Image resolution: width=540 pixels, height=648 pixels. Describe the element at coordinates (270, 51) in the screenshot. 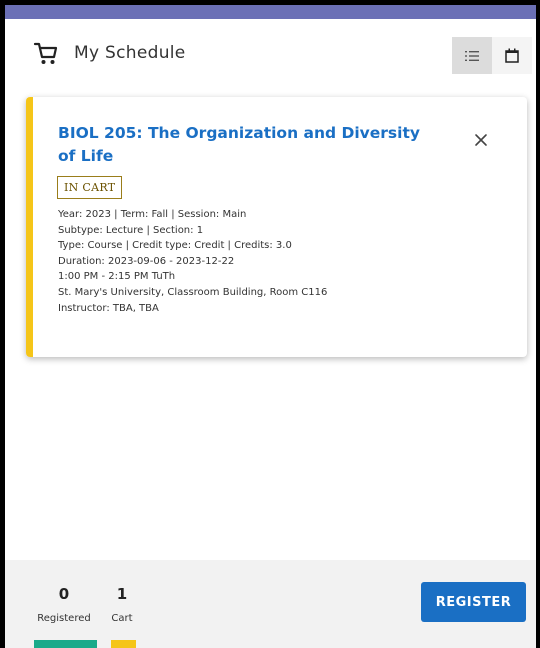

I see `schedule-header: My Schedule` at that location.